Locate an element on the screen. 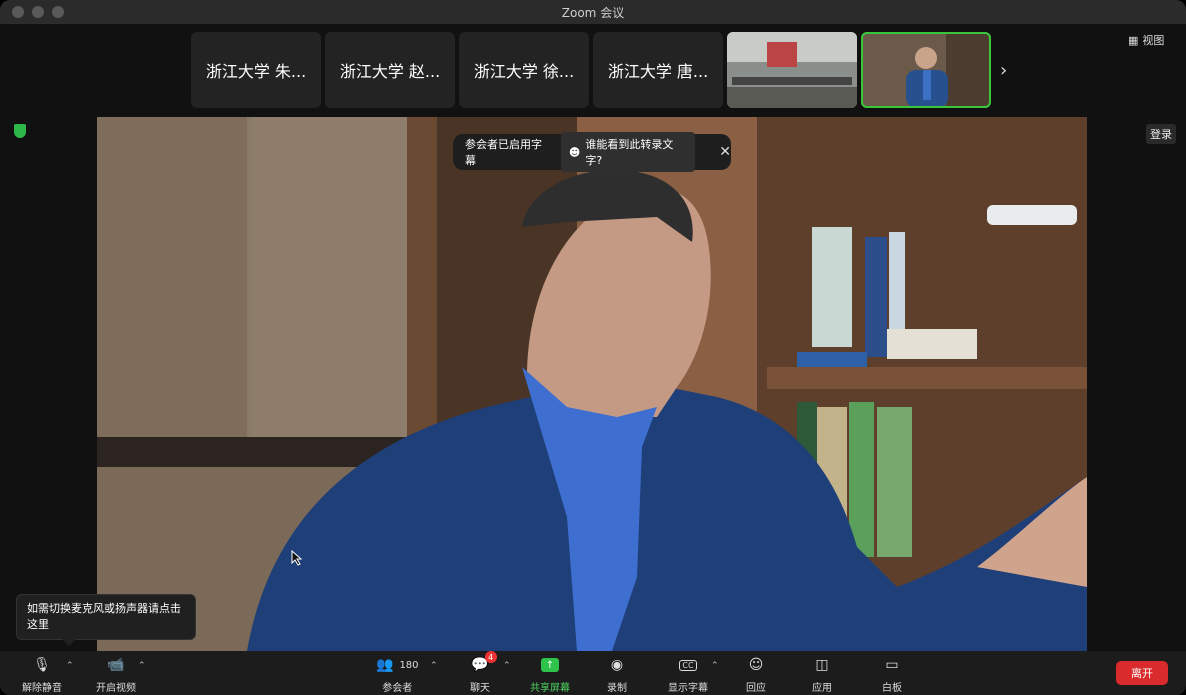 This screenshot has width=1186, height=695. caption-status-text: 参会者已启用字幕 is located at coordinates (503, 152).